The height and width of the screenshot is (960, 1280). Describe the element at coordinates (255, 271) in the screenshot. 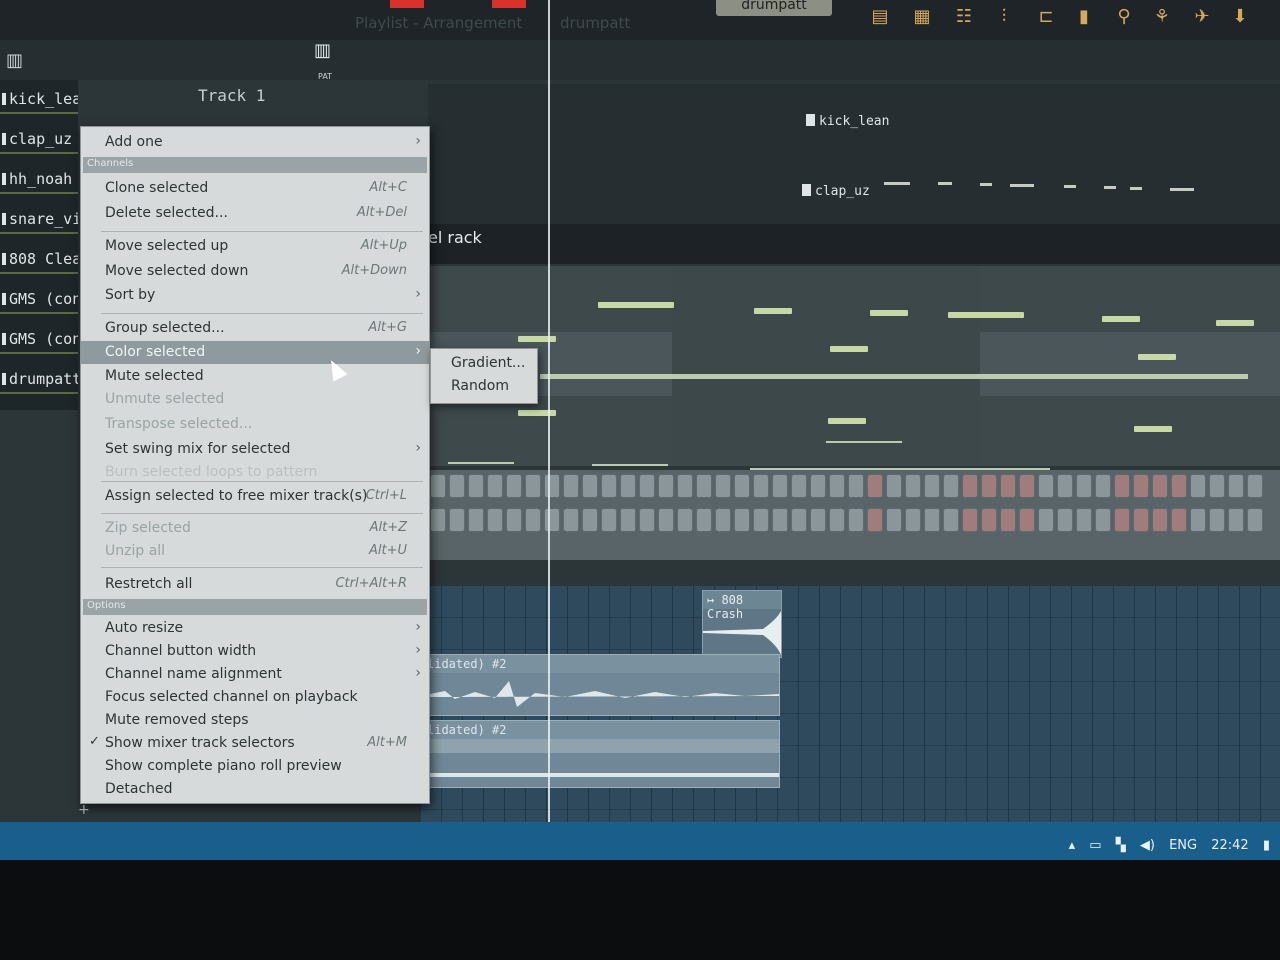

I see `menu-move-down: Move selected down Alt+Down` at that location.